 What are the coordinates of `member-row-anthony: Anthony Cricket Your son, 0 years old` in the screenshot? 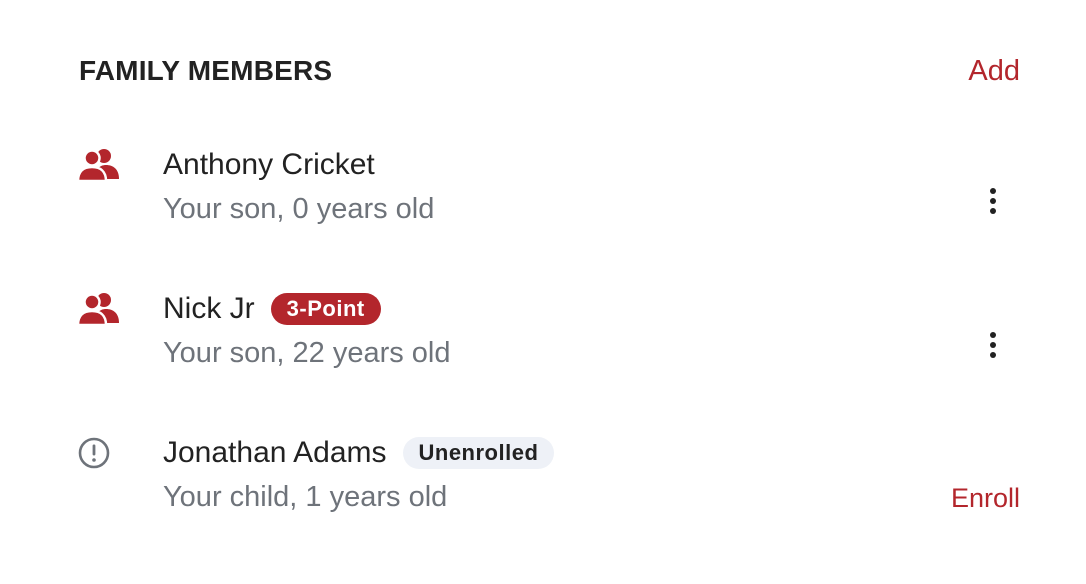 It's located at (548, 195).